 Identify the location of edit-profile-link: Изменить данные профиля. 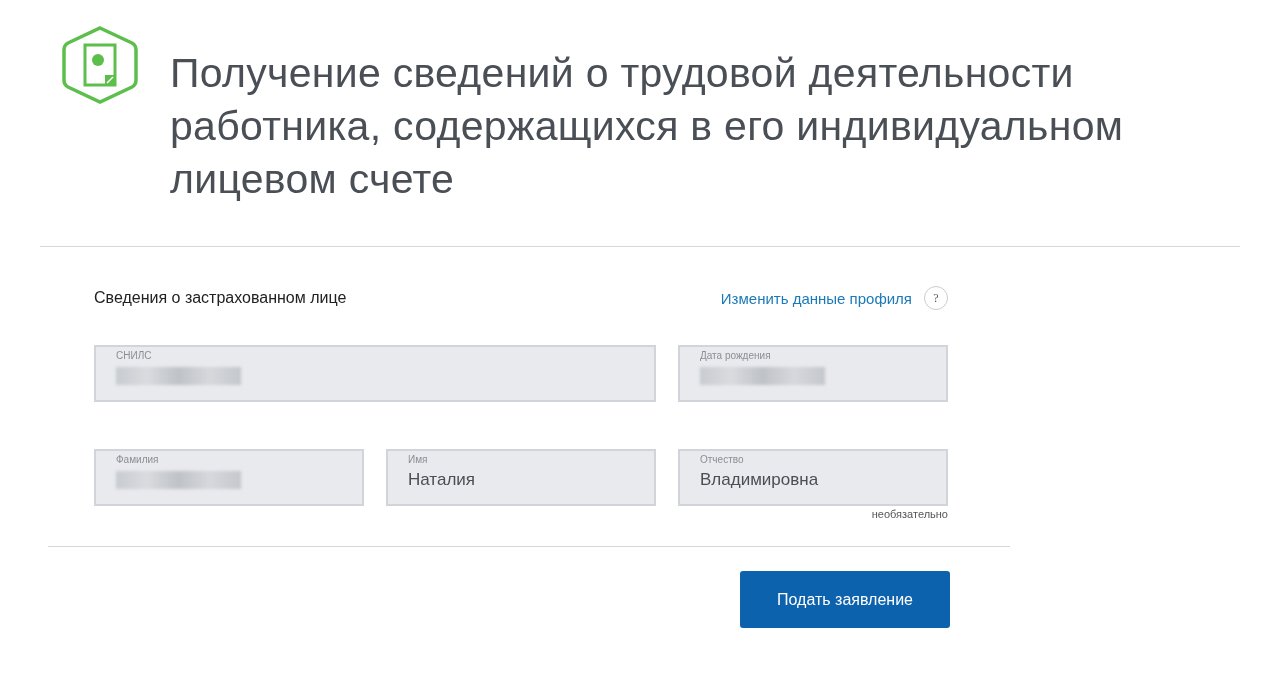
(816, 298).